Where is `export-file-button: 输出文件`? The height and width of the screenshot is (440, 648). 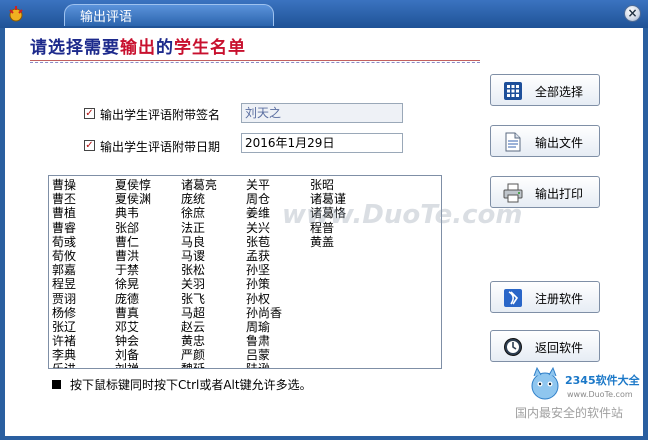
export-file-button: 输出文件 is located at coordinates (545, 141).